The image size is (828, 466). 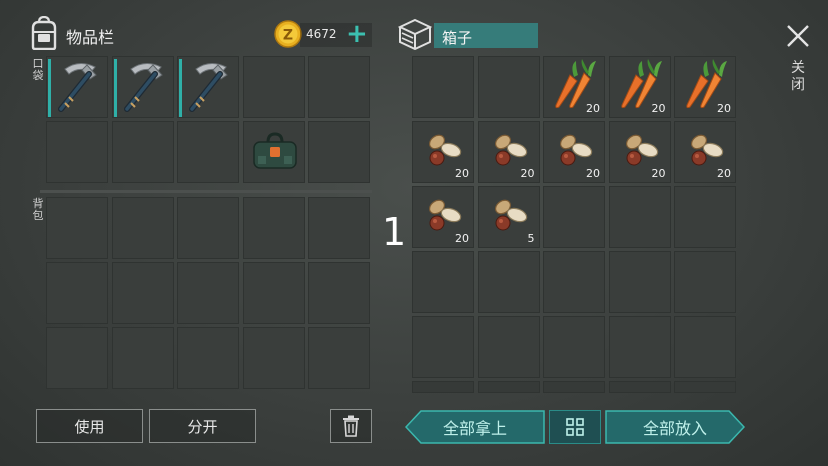 I want to click on trash-icon, so click(x=351, y=426).